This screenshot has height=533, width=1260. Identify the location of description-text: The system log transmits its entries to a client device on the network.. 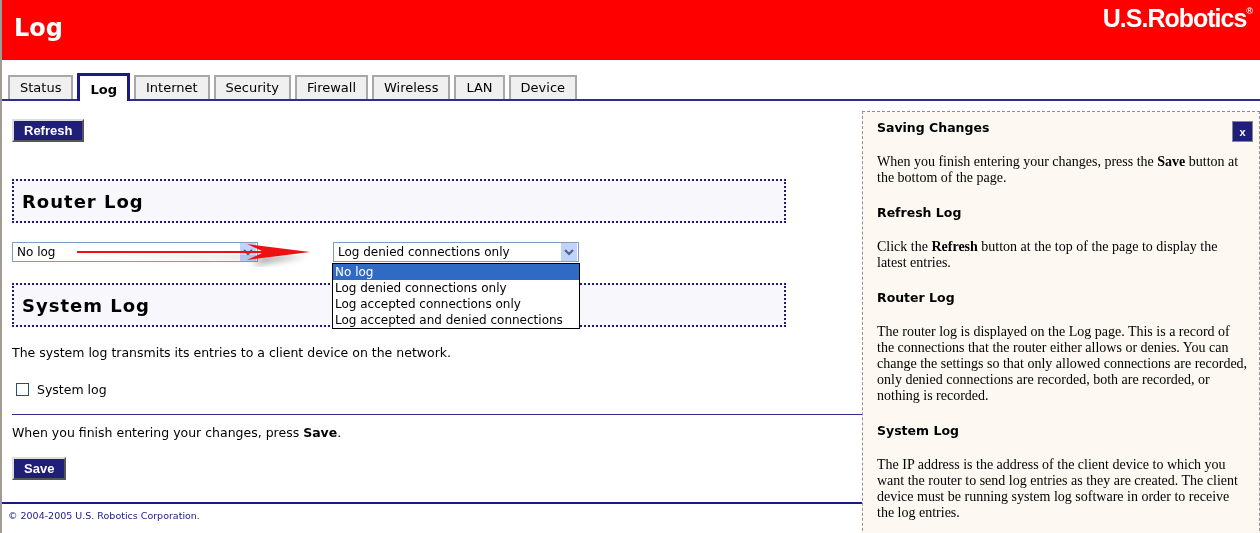
(232, 352).